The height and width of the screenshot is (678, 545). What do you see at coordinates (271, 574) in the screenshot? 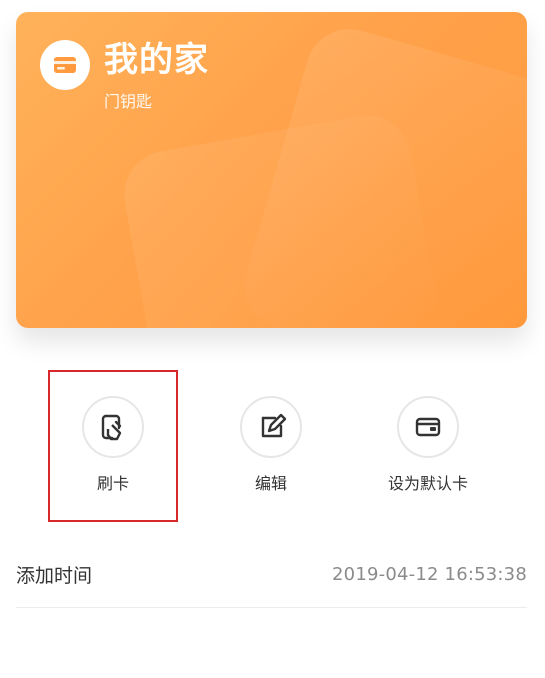
I see `added-time-row: 添加时间 2019-04-12 16:53:38` at bounding box center [271, 574].